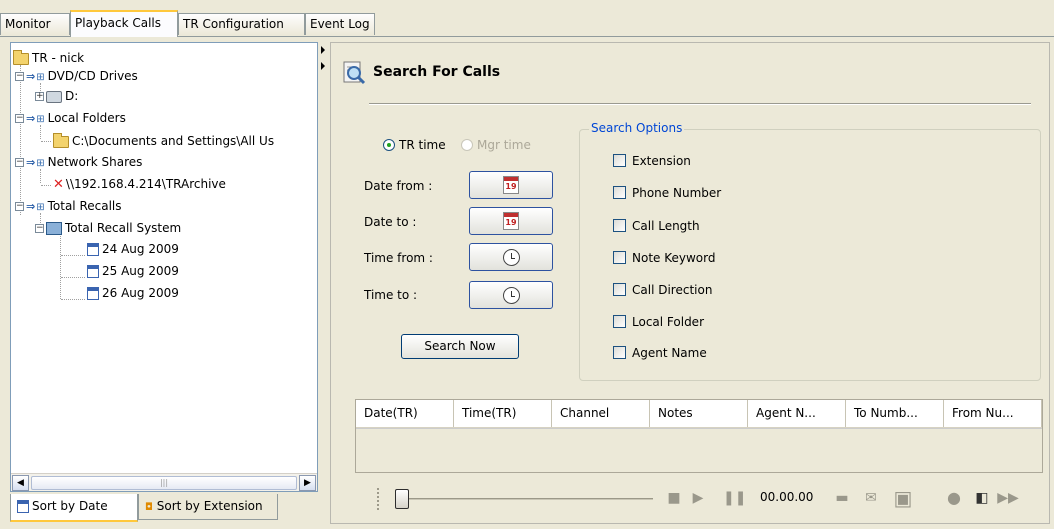  I want to click on time-to-label: Time to :, so click(391, 295).